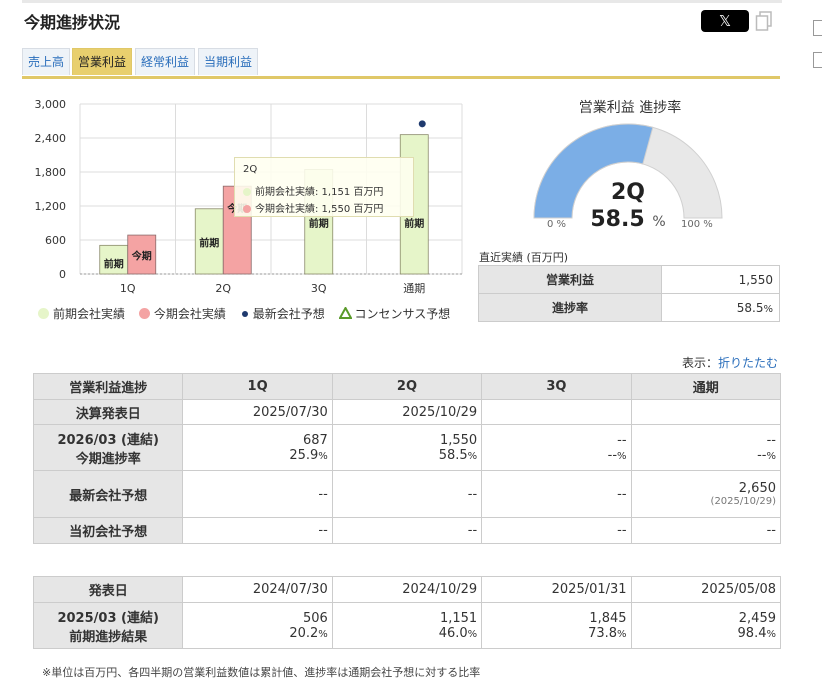 The width and height of the screenshot is (822, 691). Describe the element at coordinates (524, 257) in the screenshot. I see `recent-results-label: 直近実績 (百万円)` at that location.